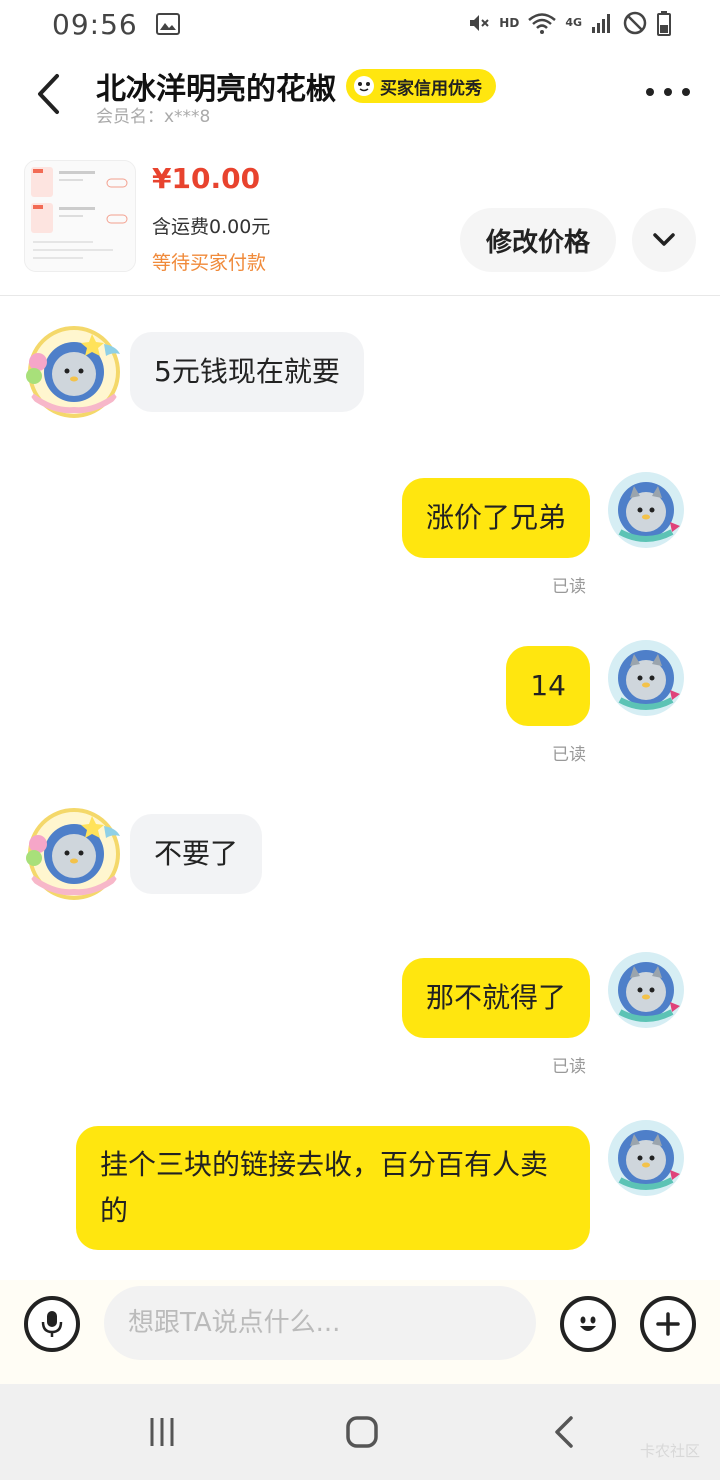 Image resolution: width=720 pixels, height=1480 pixels. Describe the element at coordinates (601, 23) in the screenshot. I see `signal-icon` at that location.